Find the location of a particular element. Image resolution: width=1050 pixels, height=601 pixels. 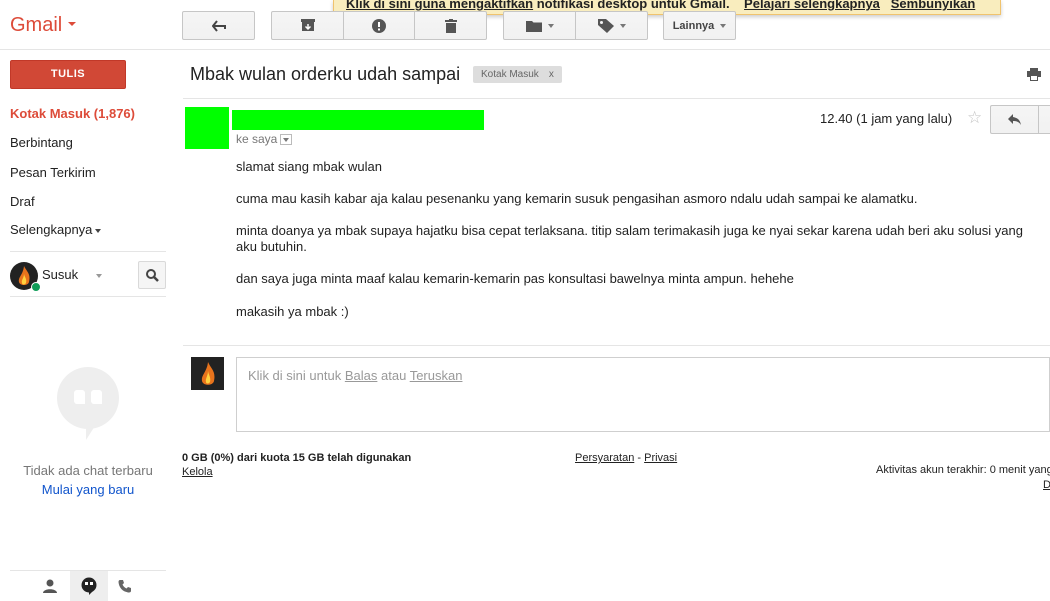

trash-icon is located at coordinates (450, 25).